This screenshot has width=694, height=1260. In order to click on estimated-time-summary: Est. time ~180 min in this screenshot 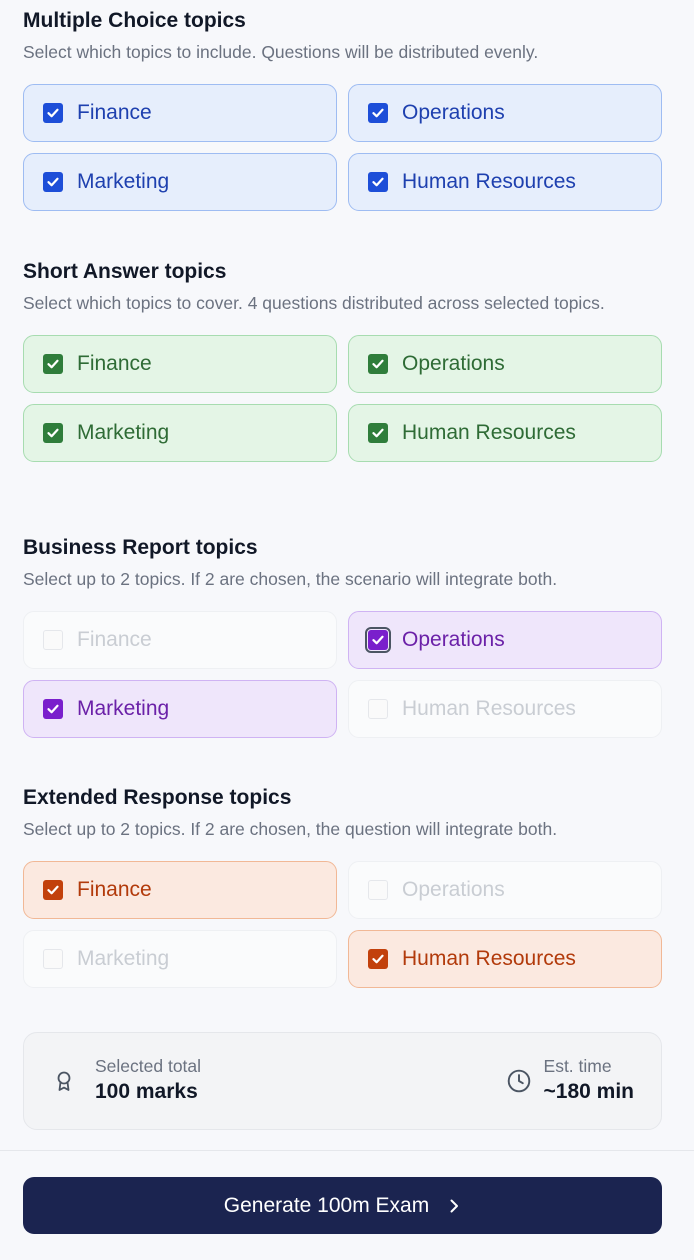, I will do `click(570, 1081)`.